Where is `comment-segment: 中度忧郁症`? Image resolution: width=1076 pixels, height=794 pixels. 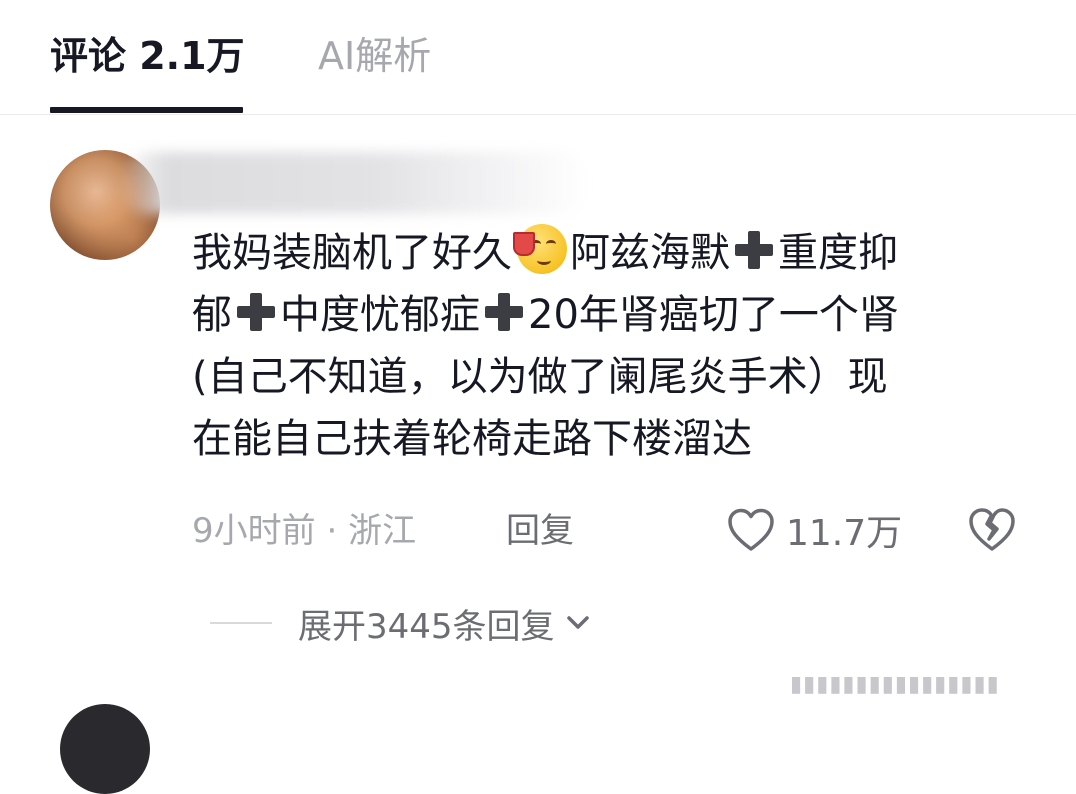 comment-segment: 中度忧郁症 is located at coordinates (380, 315).